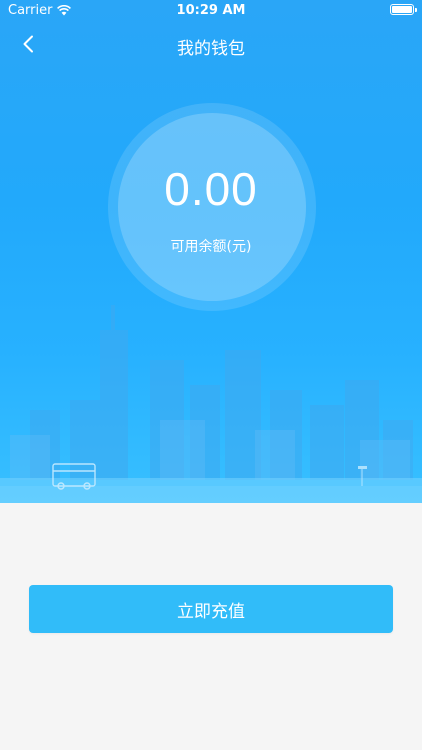  Describe the element at coordinates (211, 189) in the screenshot. I see `balance-amount: 0.00` at that location.